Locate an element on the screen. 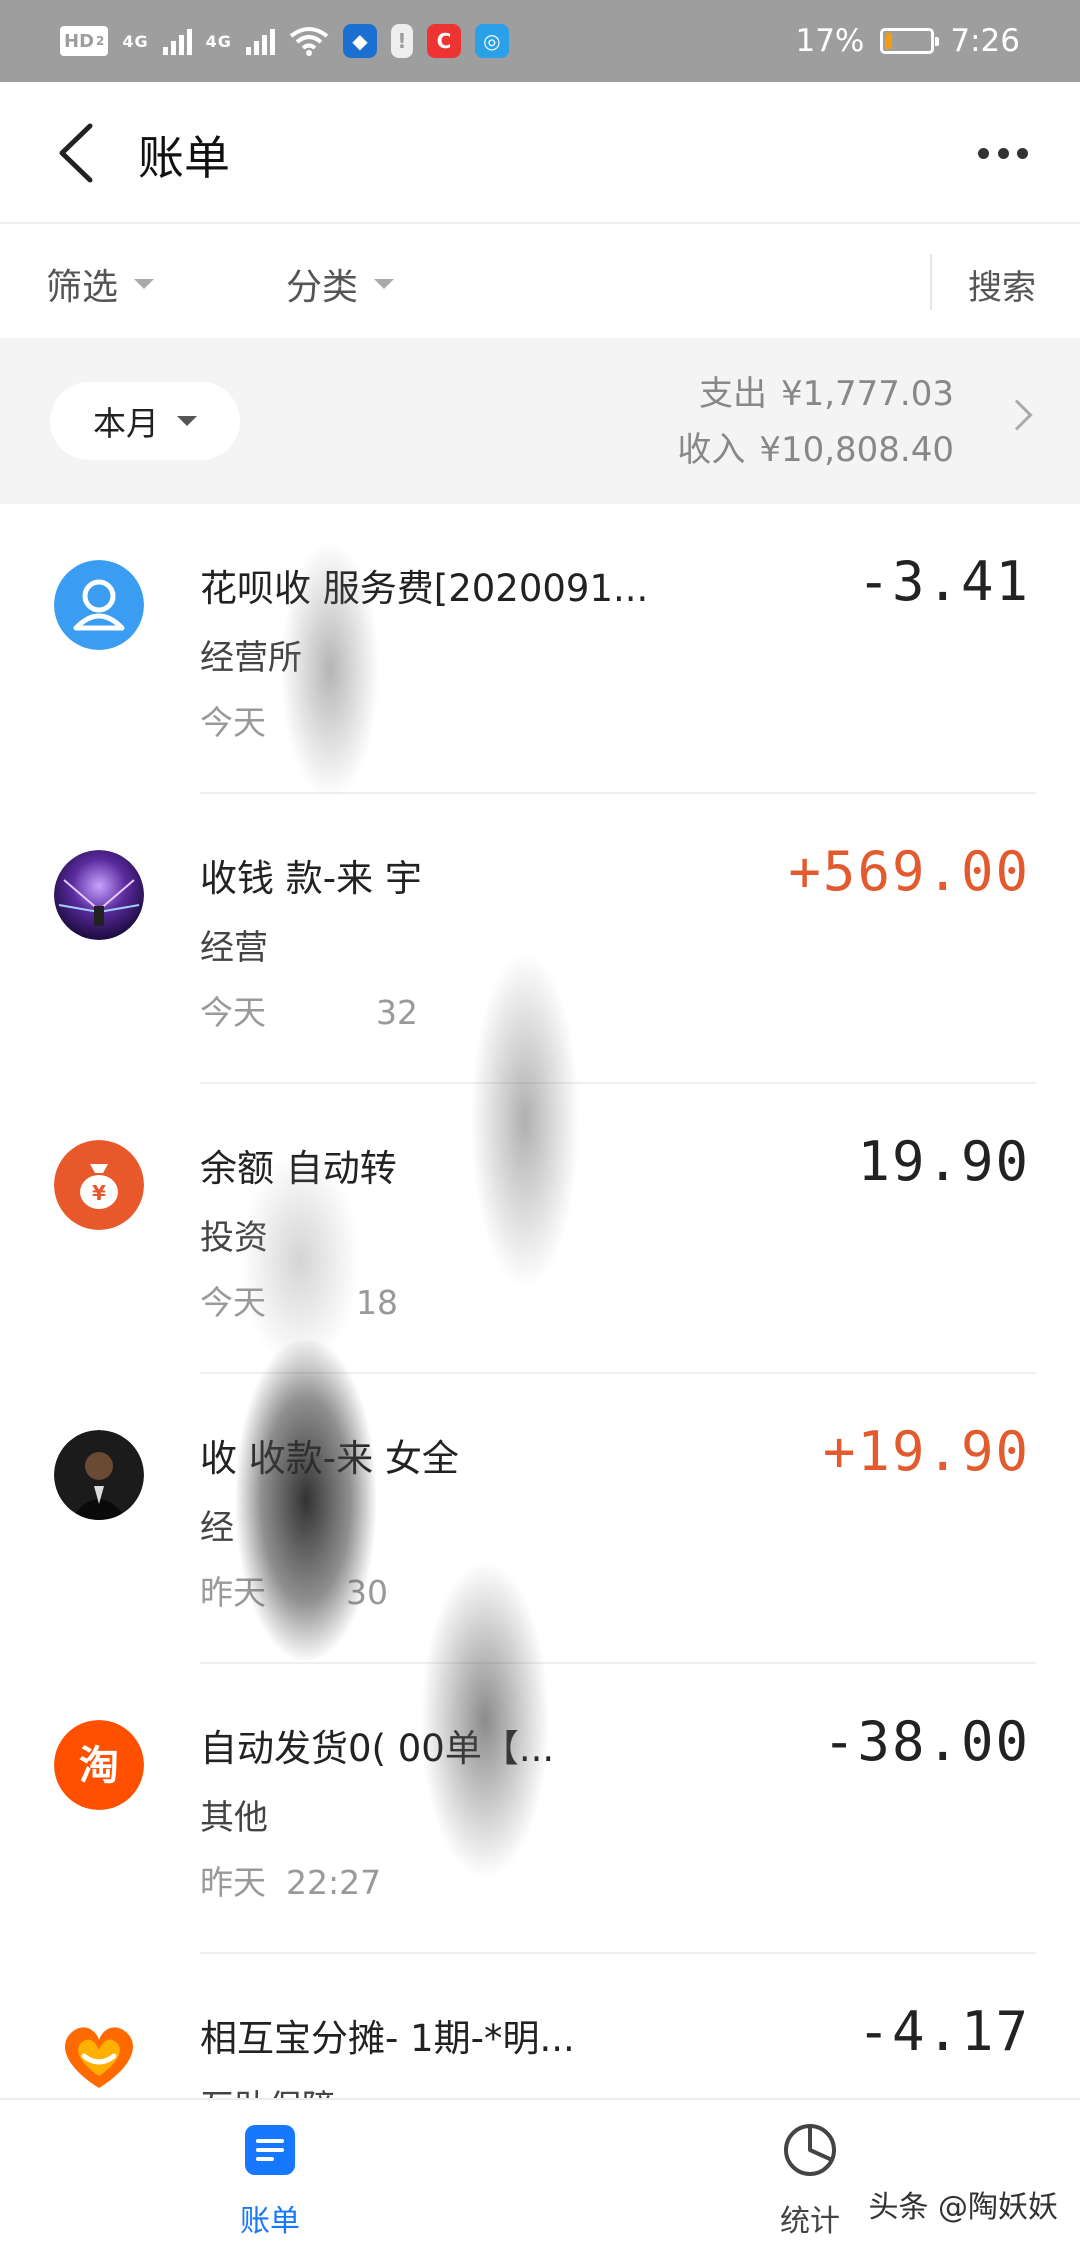 This screenshot has height=2244, width=1080. filter-dropdown: 筛选 is located at coordinates (100, 284).